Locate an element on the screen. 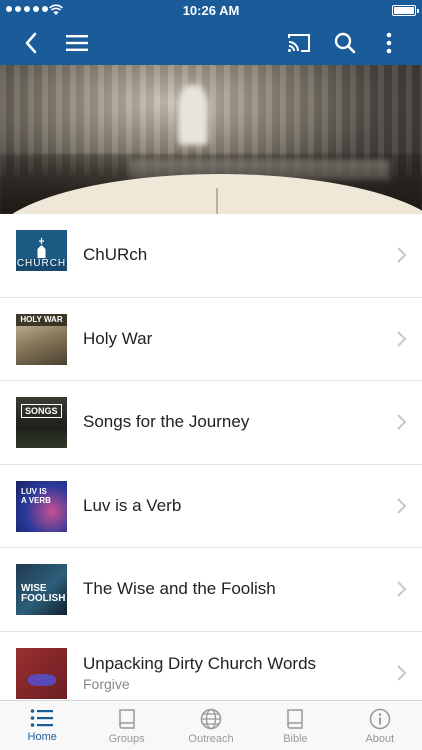 The width and height of the screenshot is (422, 750). cast-icon is located at coordinates (299, 43).